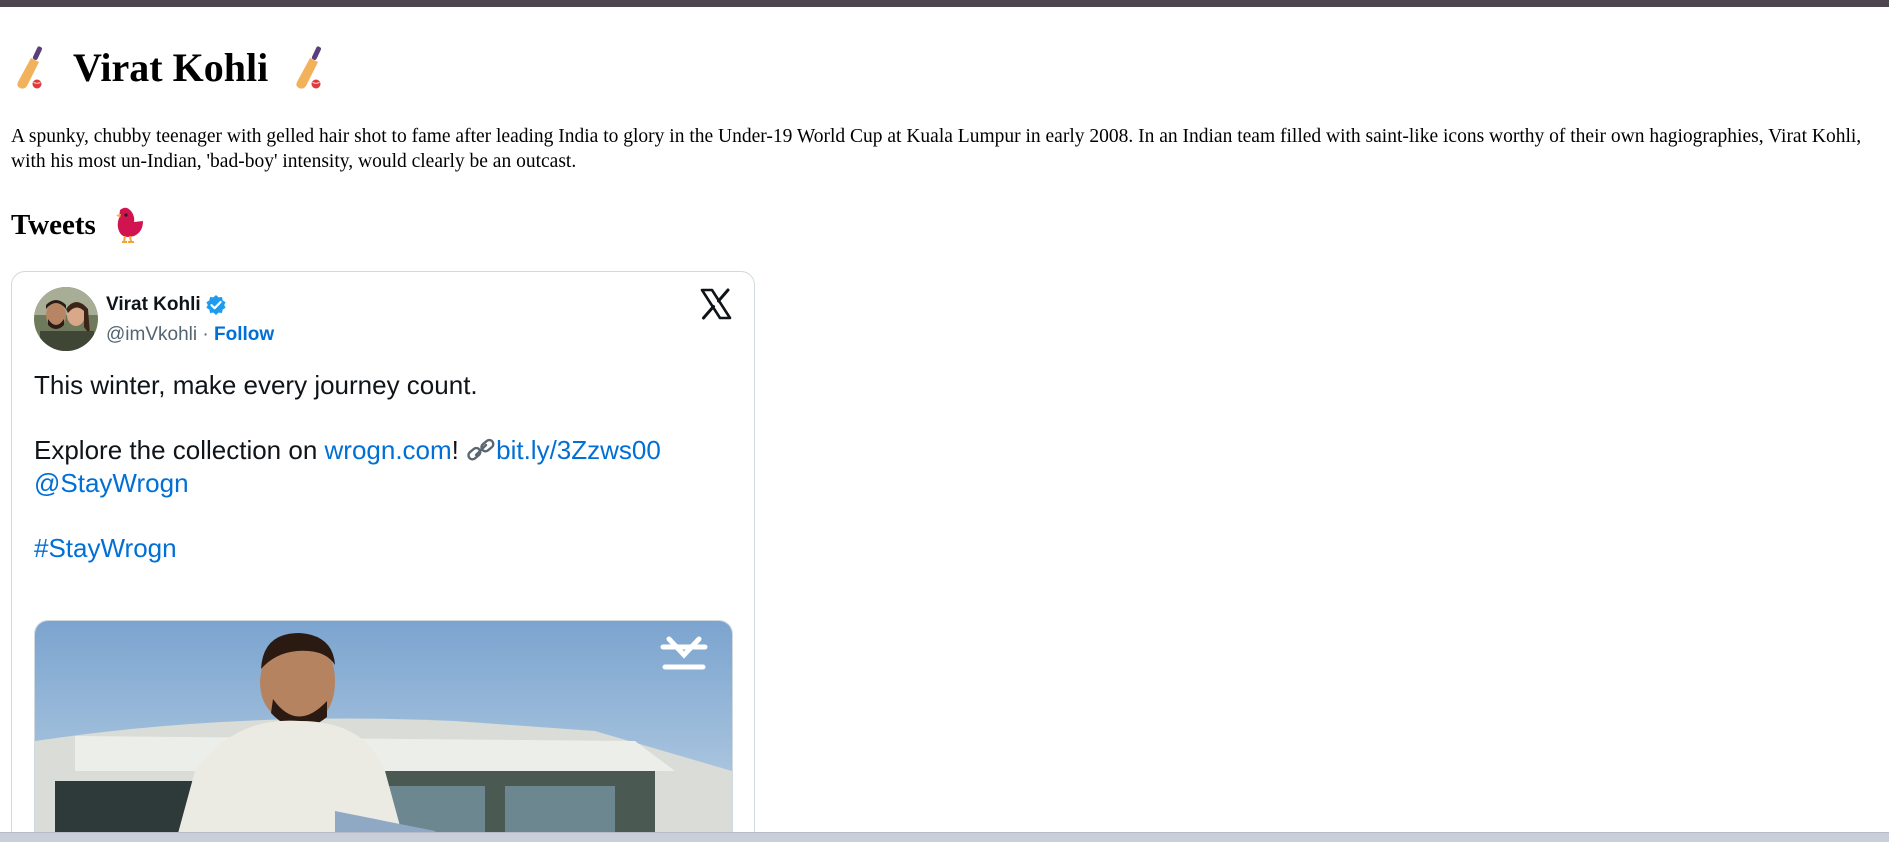  What do you see at coordinates (950, 68) in the screenshot?
I see `title-row: Virat Kohli` at bounding box center [950, 68].